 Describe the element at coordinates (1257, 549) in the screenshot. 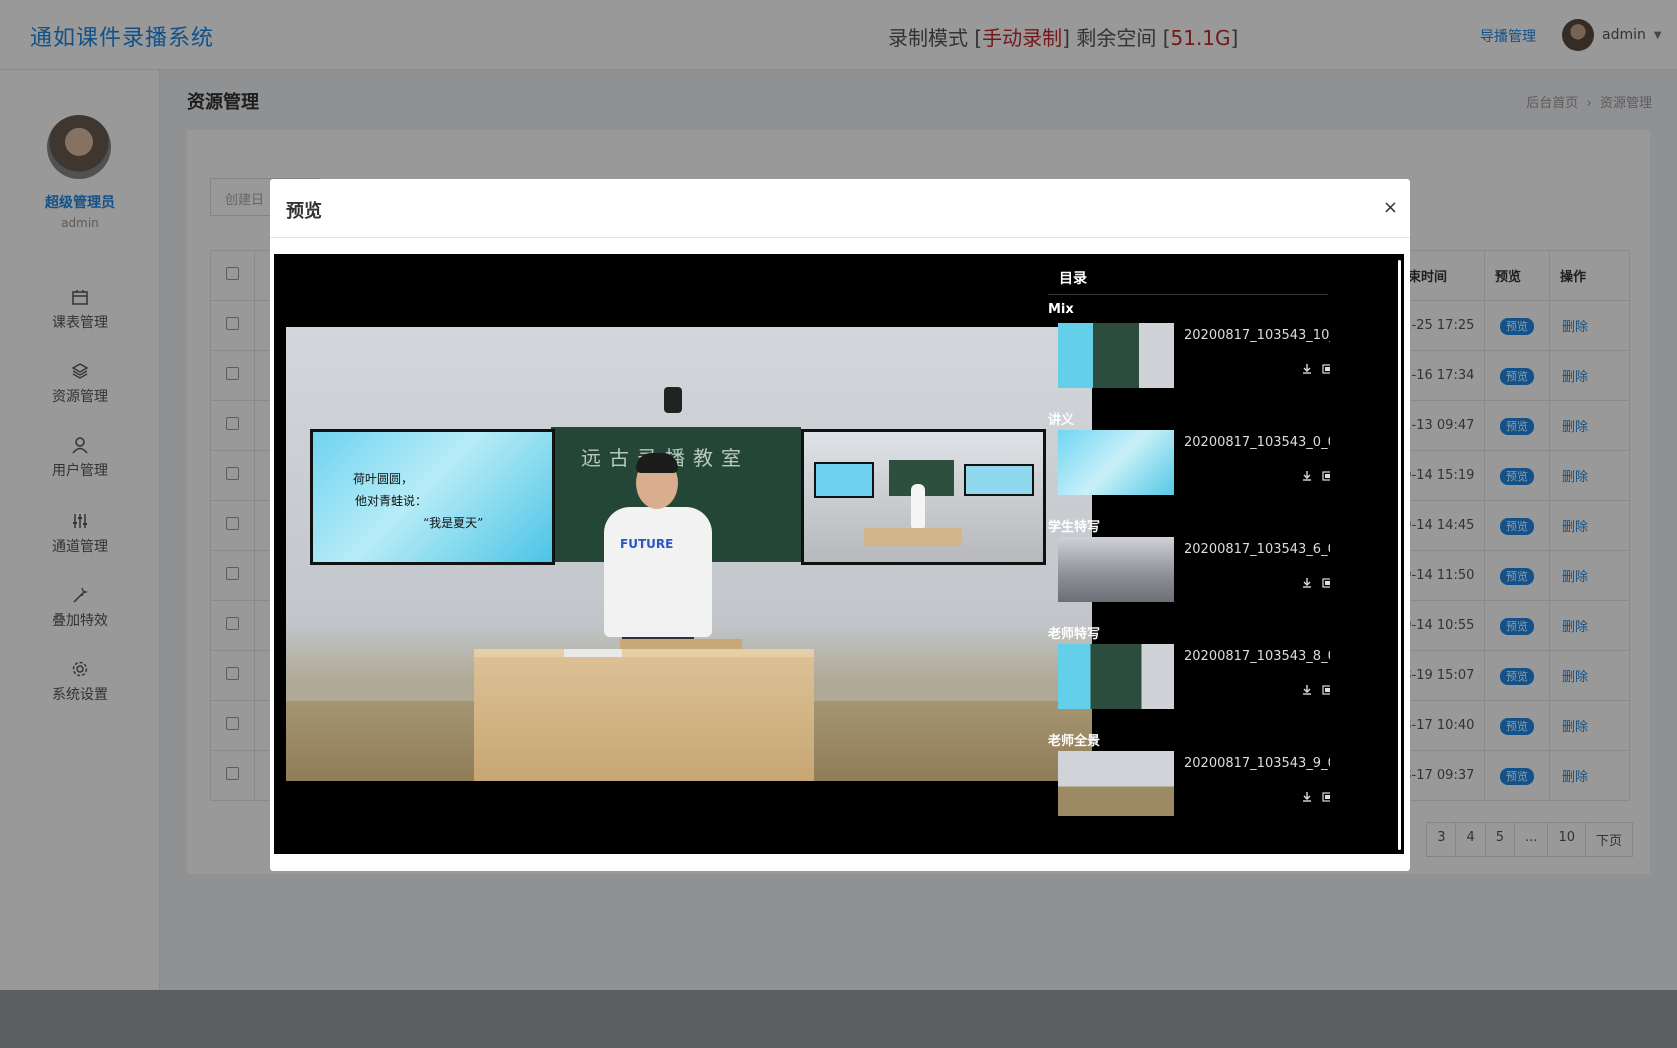

I see `playlist-filename: 20200817_103543_6_0` at that location.